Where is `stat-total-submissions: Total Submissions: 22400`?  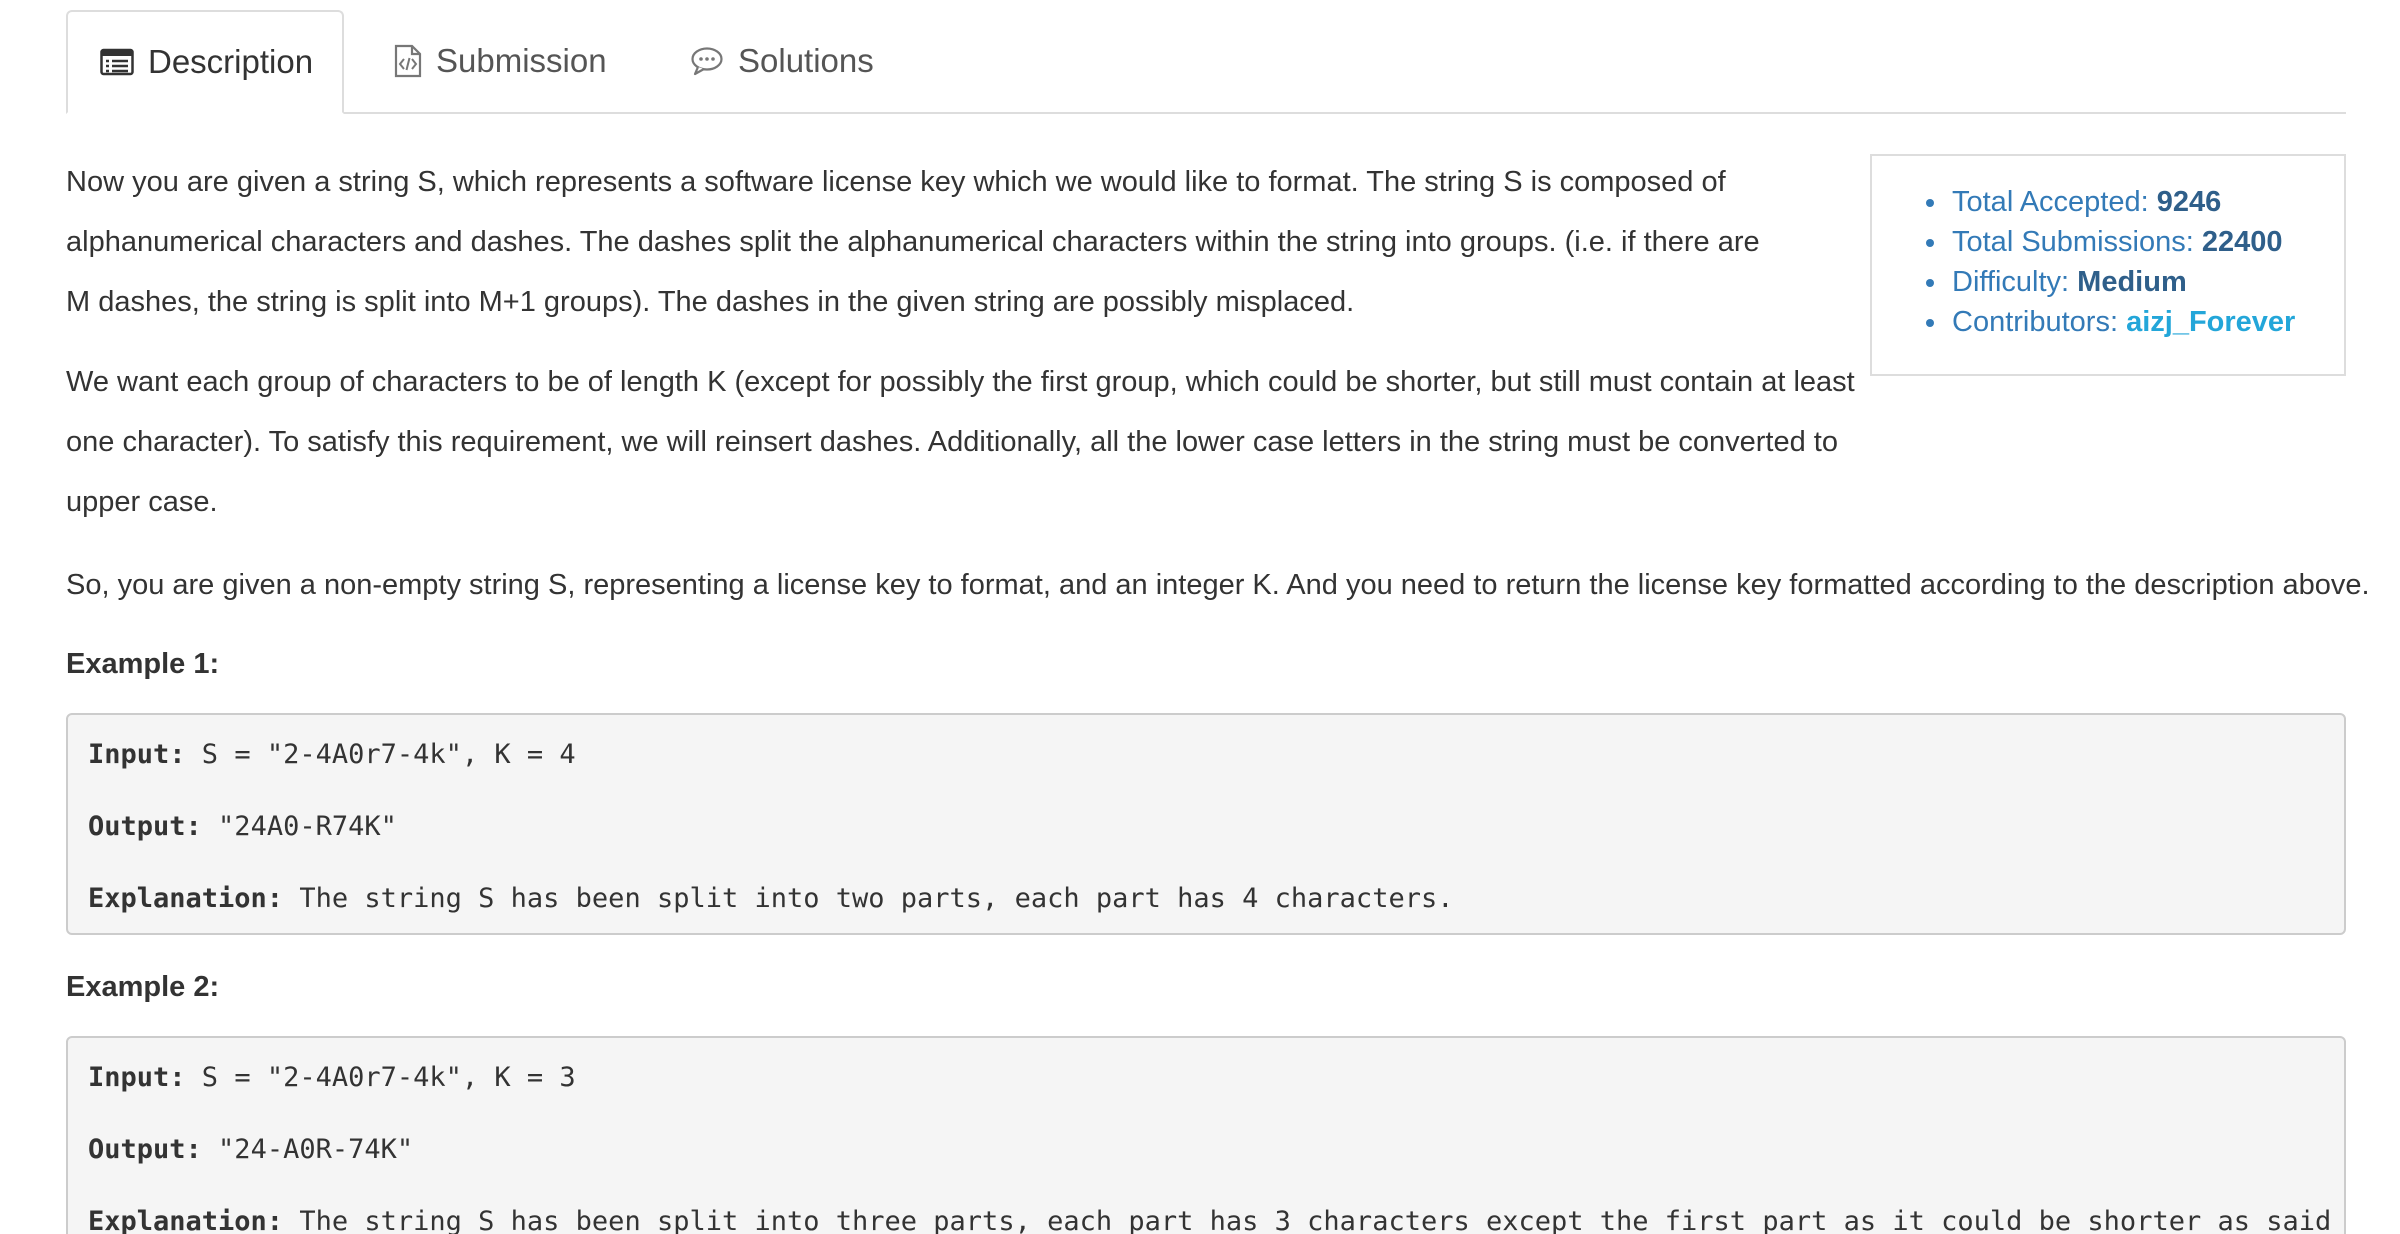 stat-total-submissions: Total Submissions: 22400 is located at coordinates (2135, 242).